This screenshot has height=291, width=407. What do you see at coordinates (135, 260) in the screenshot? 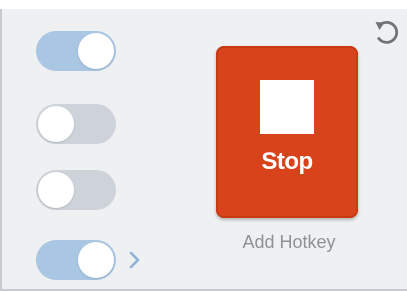
I see `chevron-right-icon` at bounding box center [135, 260].